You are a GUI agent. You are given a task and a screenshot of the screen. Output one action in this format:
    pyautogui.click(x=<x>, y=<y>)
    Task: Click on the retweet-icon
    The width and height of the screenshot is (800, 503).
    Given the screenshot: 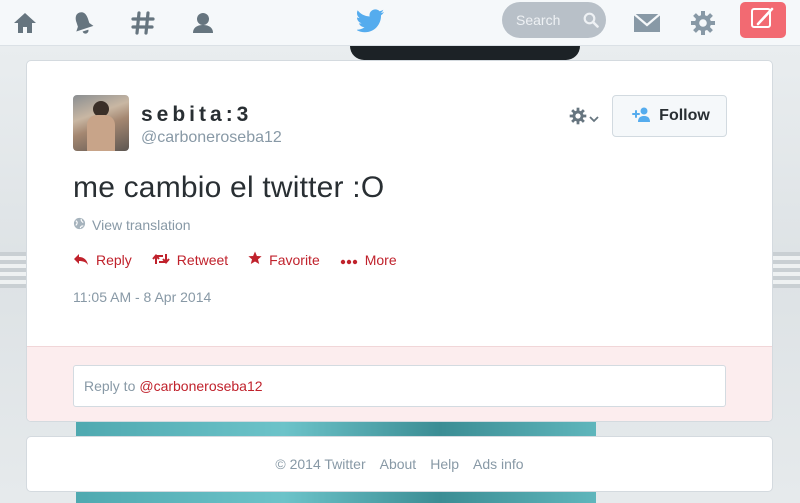 What is the action you would take?
    pyautogui.click(x=161, y=260)
    